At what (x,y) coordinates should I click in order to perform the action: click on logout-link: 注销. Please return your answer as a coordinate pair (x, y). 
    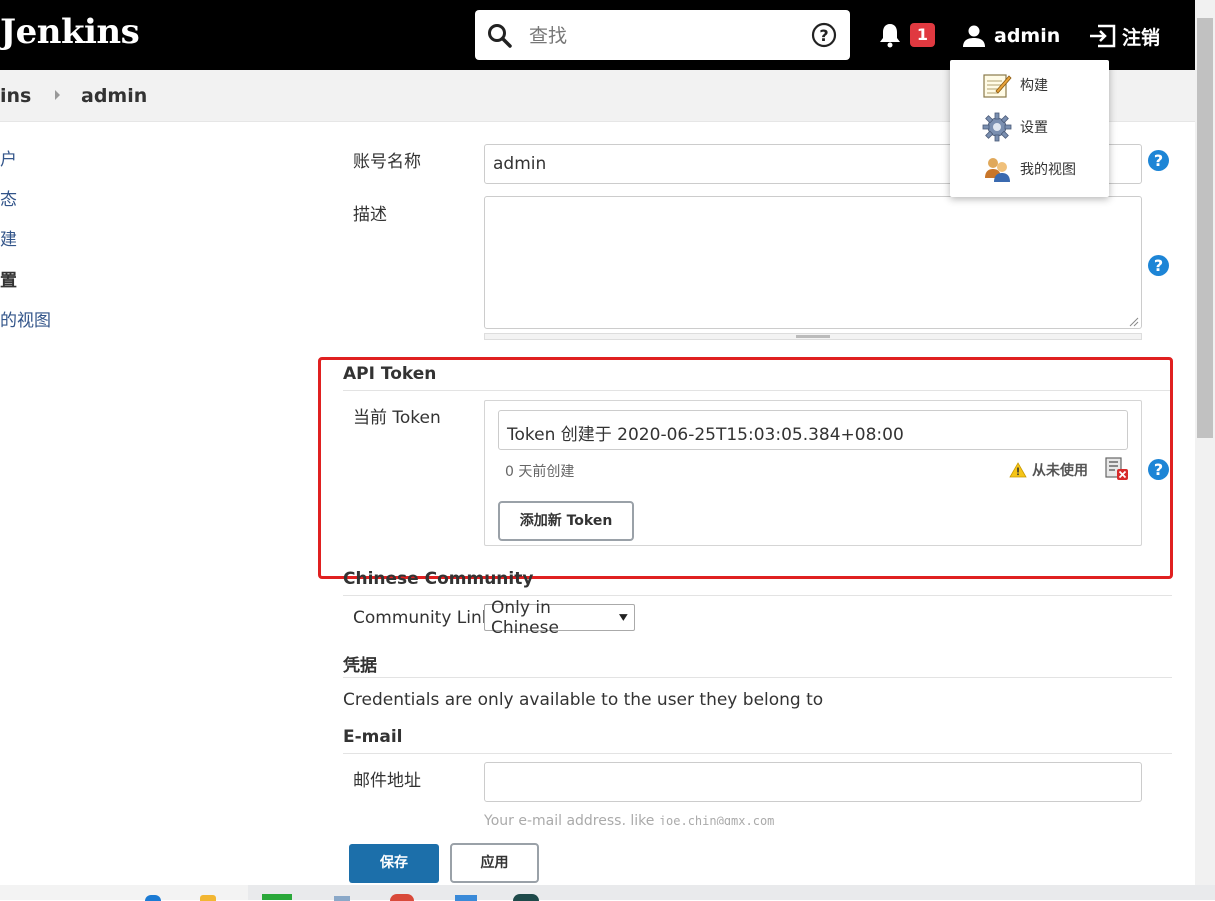
    Looking at the image, I should click on (1124, 36).